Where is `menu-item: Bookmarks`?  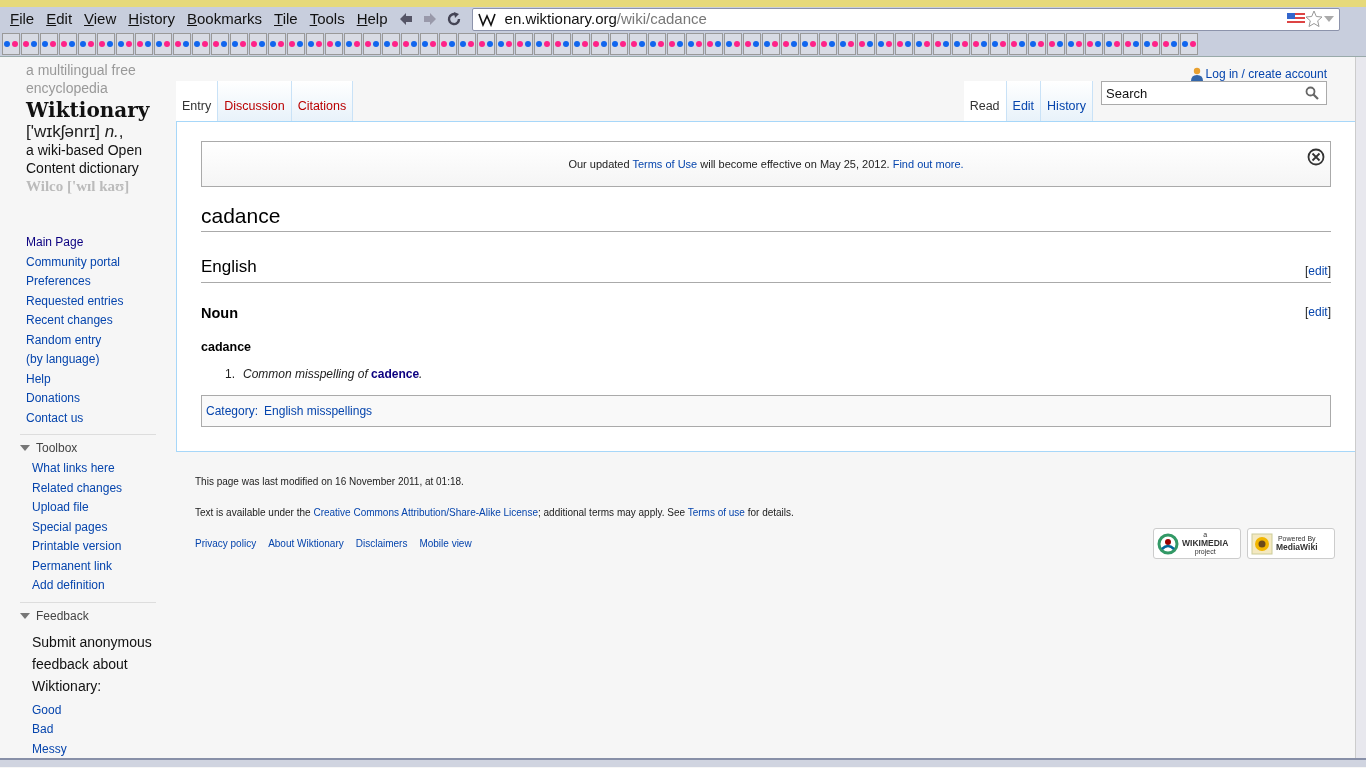
menu-item: Bookmarks is located at coordinates (225, 19).